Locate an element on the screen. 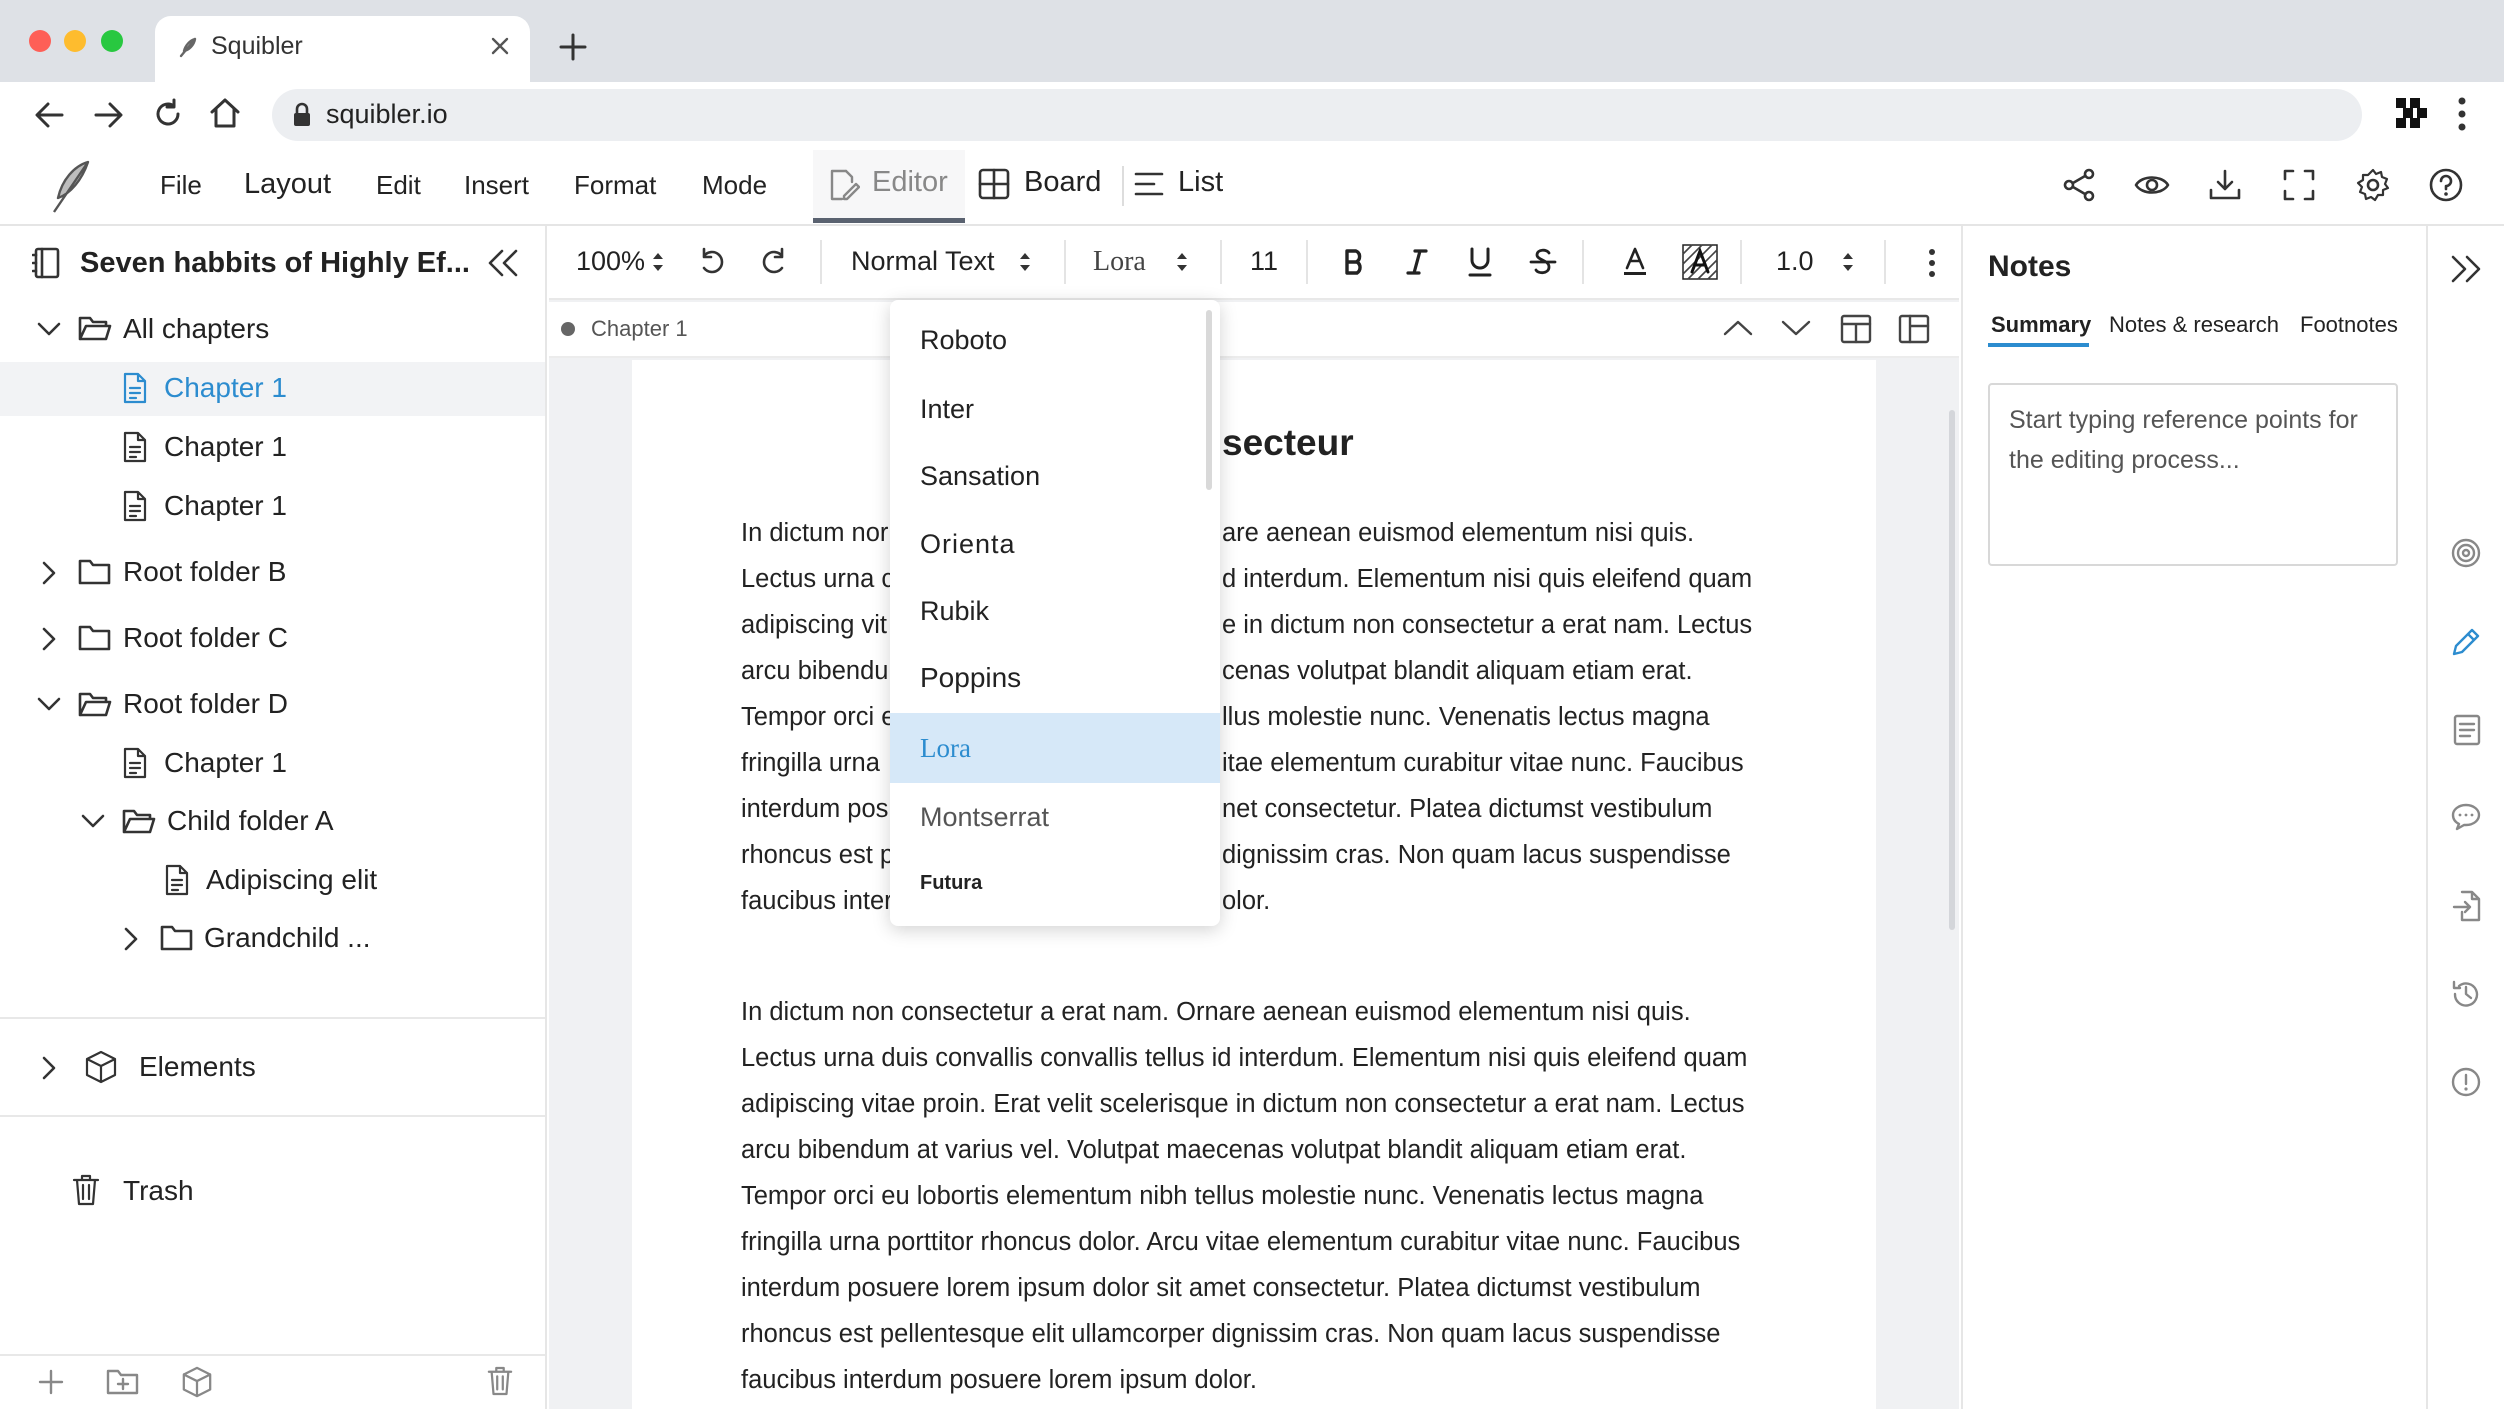  reload-icon is located at coordinates (168, 114).